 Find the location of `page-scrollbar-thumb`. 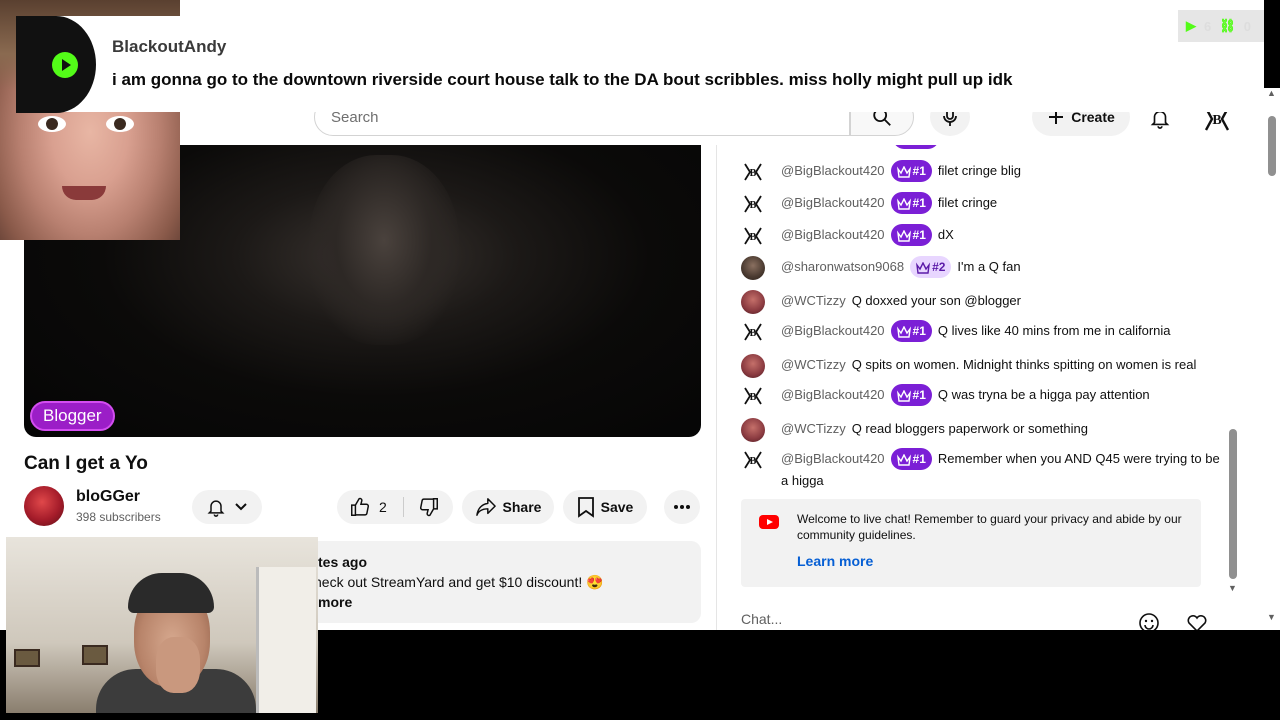

page-scrollbar-thumb is located at coordinates (1272, 146).